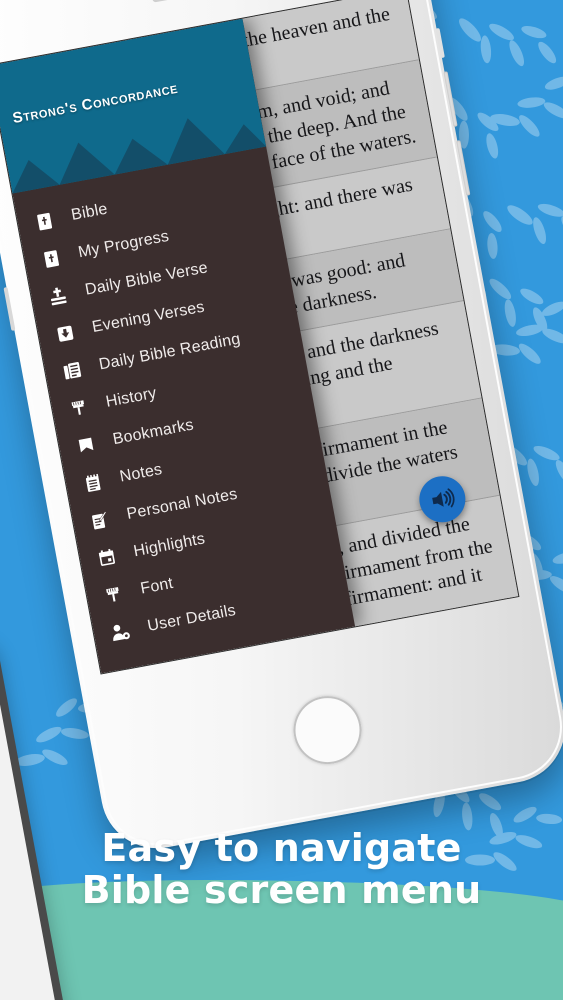 The image size is (563, 1000). Describe the element at coordinates (192, 618) in the screenshot. I see `menu-item-label: User Details` at that location.